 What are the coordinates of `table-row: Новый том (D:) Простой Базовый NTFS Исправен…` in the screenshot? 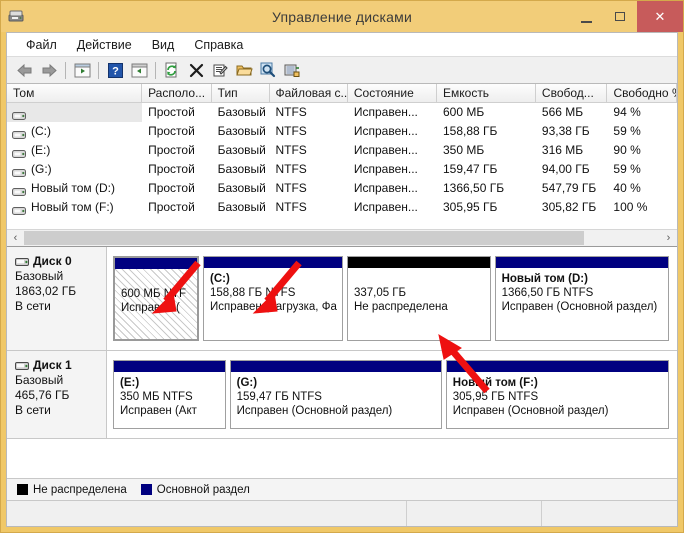 It's located at (342, 188).